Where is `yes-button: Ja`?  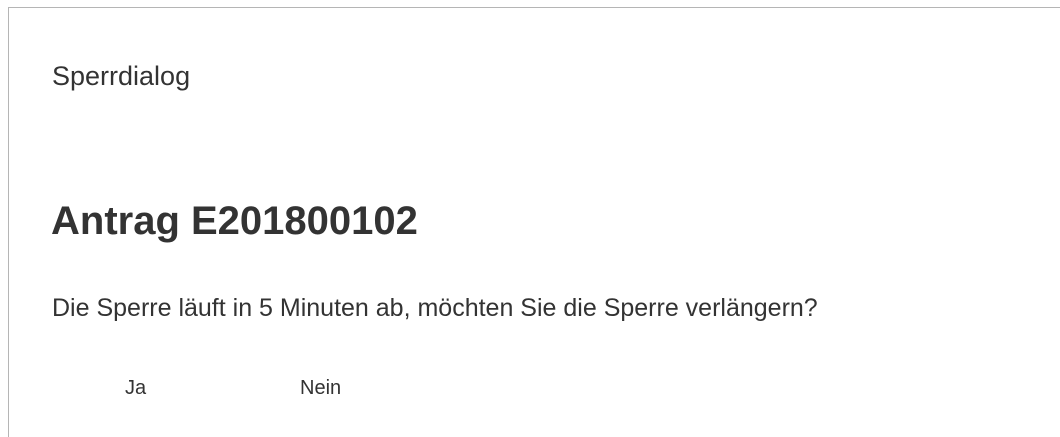 yes-button: Ja is located at coordinates (150, 388).